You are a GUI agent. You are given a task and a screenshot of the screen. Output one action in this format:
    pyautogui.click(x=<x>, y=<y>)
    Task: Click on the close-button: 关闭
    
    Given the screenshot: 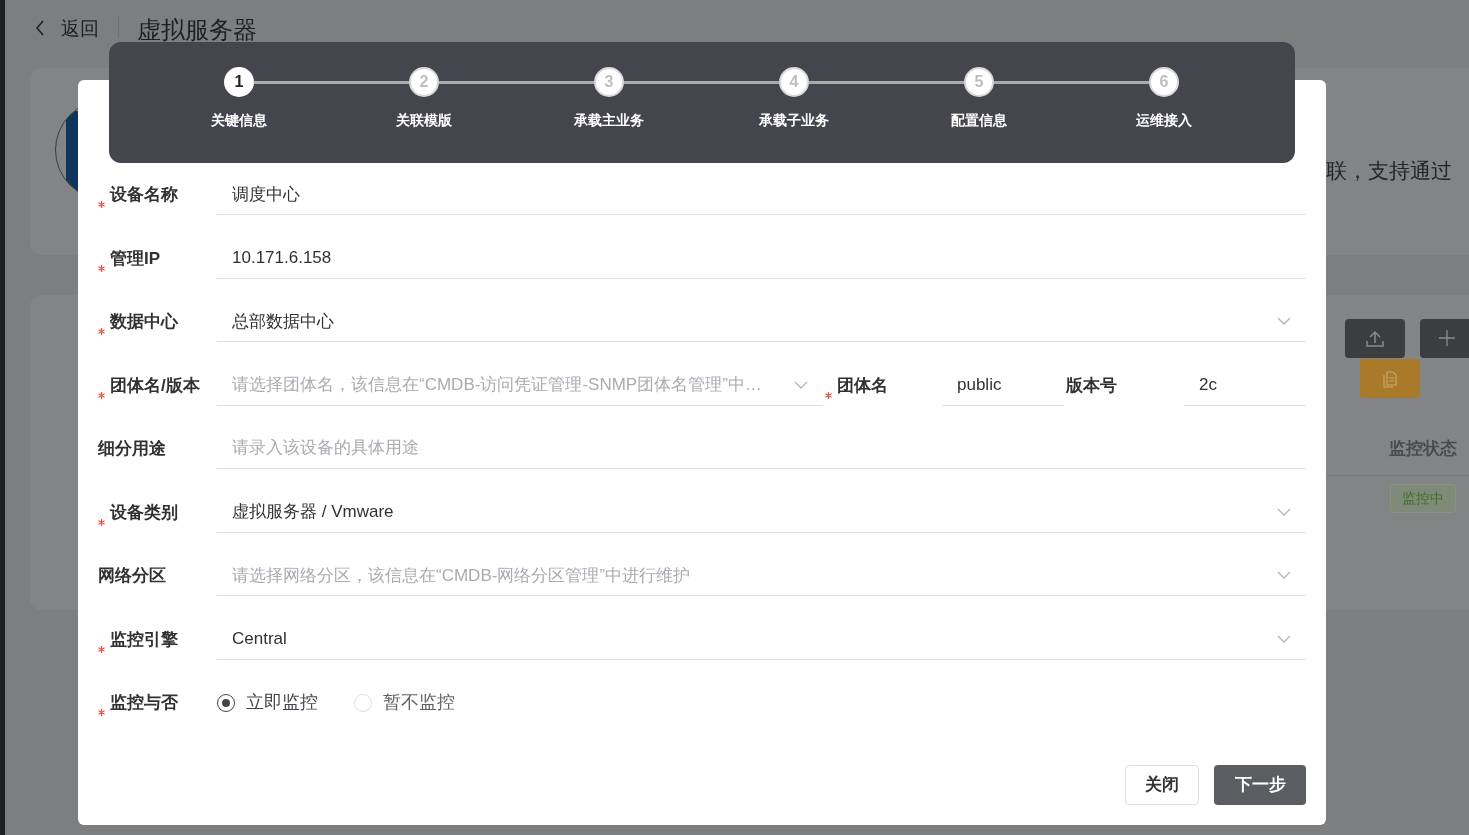 What is the action you would take?
    pyautogui.click(x=1162, y=785)
    